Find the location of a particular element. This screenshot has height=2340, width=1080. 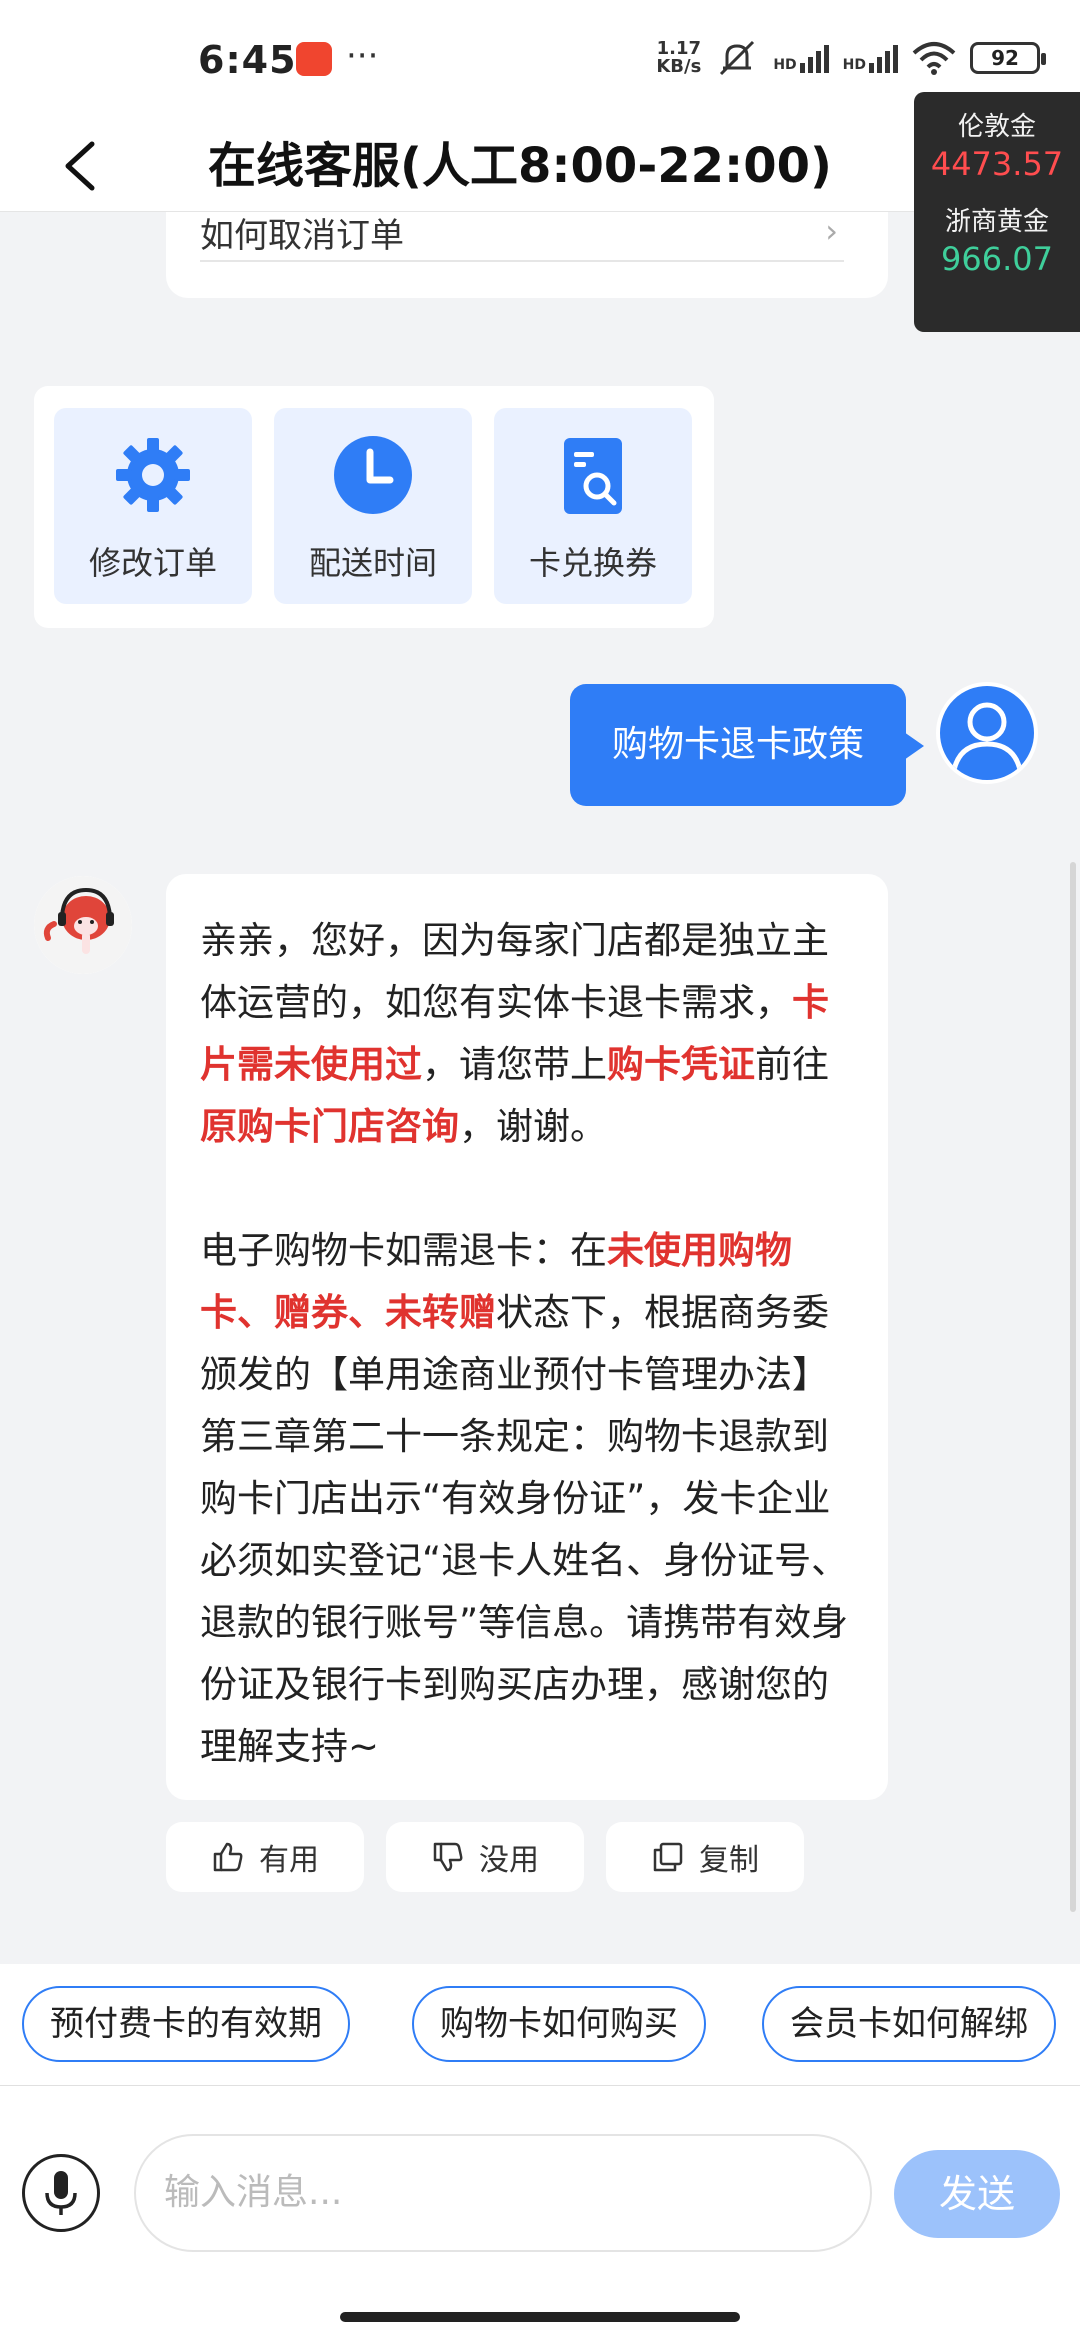

signal-icon-2: HD is located at coordinates (870, 58).